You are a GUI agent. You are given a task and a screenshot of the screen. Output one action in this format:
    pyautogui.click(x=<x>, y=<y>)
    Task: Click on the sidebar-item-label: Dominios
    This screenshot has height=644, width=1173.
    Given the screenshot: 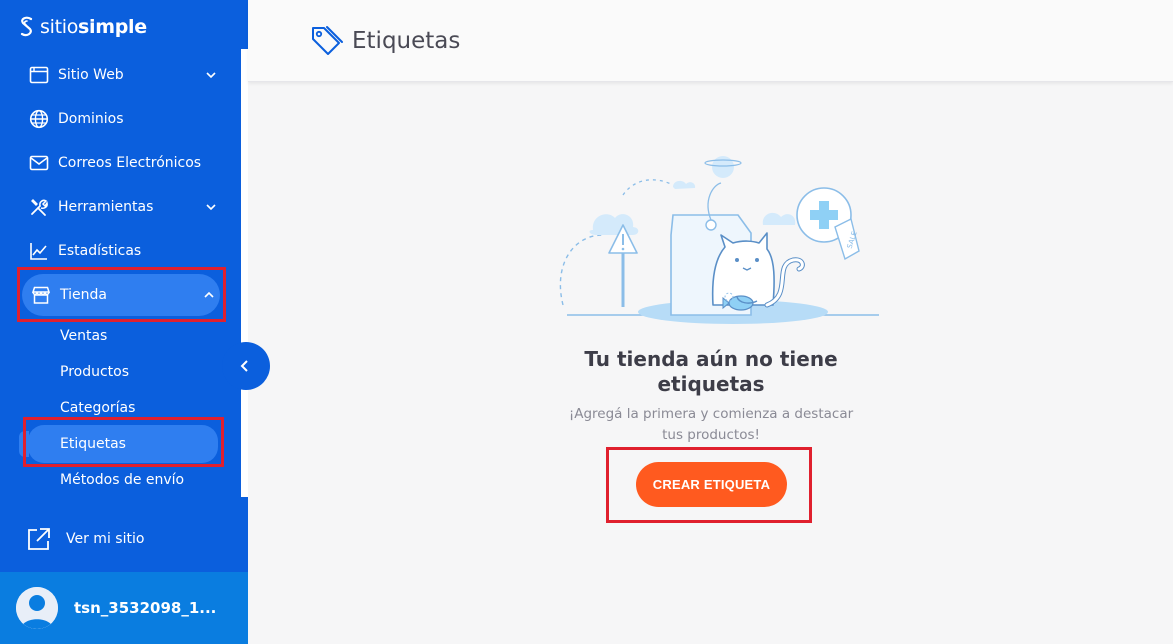 What is the action you would take?
    pyautogui.click(x=91, y=119)
    